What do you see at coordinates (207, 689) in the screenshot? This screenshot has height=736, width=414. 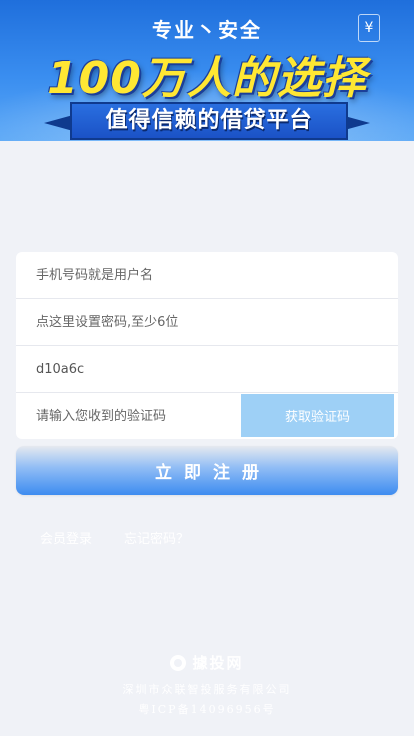 I see `company-name: 深圳市众联智投服务有限公司` at bounding box center [207, 689].